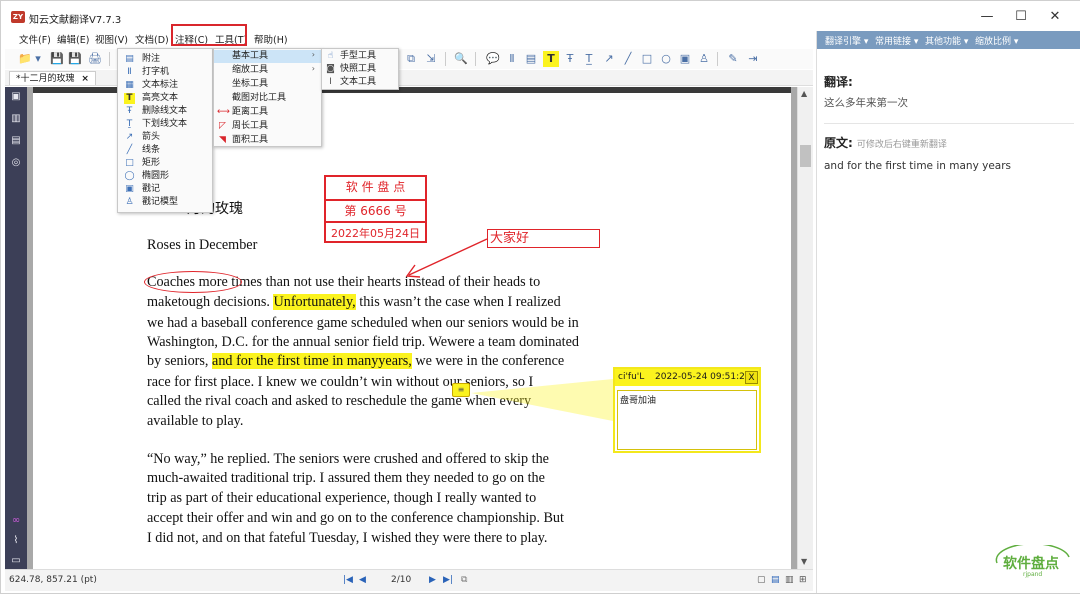 Image resolution: width=1080 pixels, height=594 pixels. What do you see at coordinates (866, 102) in the screenshot?
I see `translation-text: 这么多年来第一次` at bounding box center [866, 102].